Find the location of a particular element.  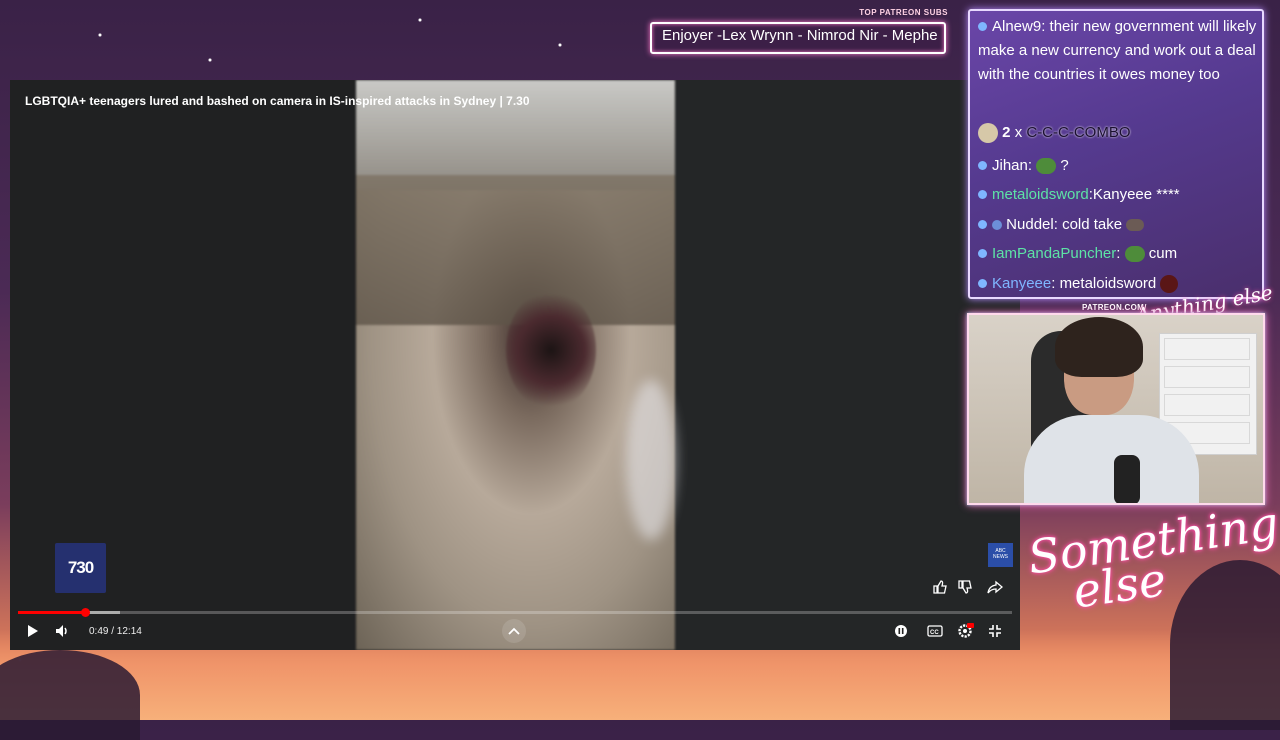

webcam-feed is located at coordinates (1116, 409).